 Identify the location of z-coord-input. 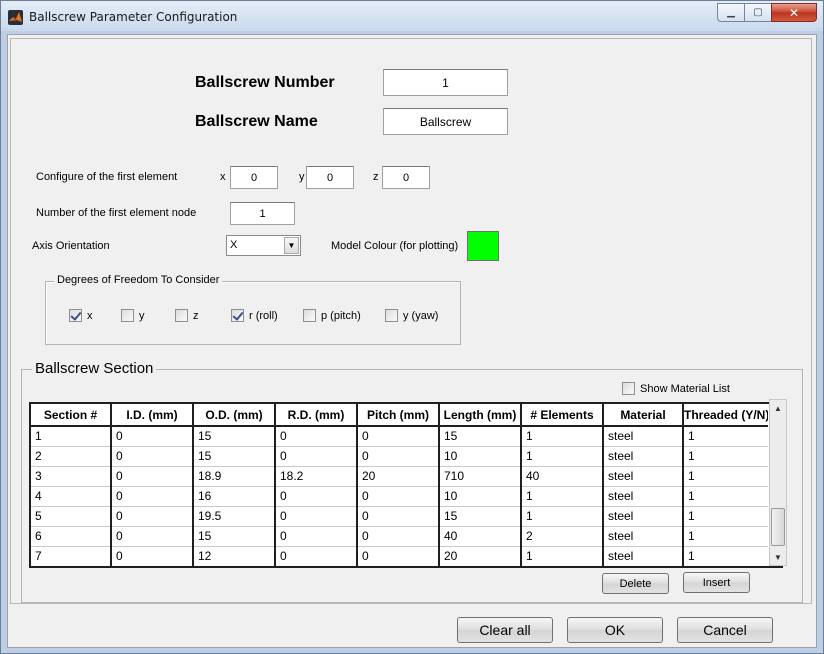
(406, 177).